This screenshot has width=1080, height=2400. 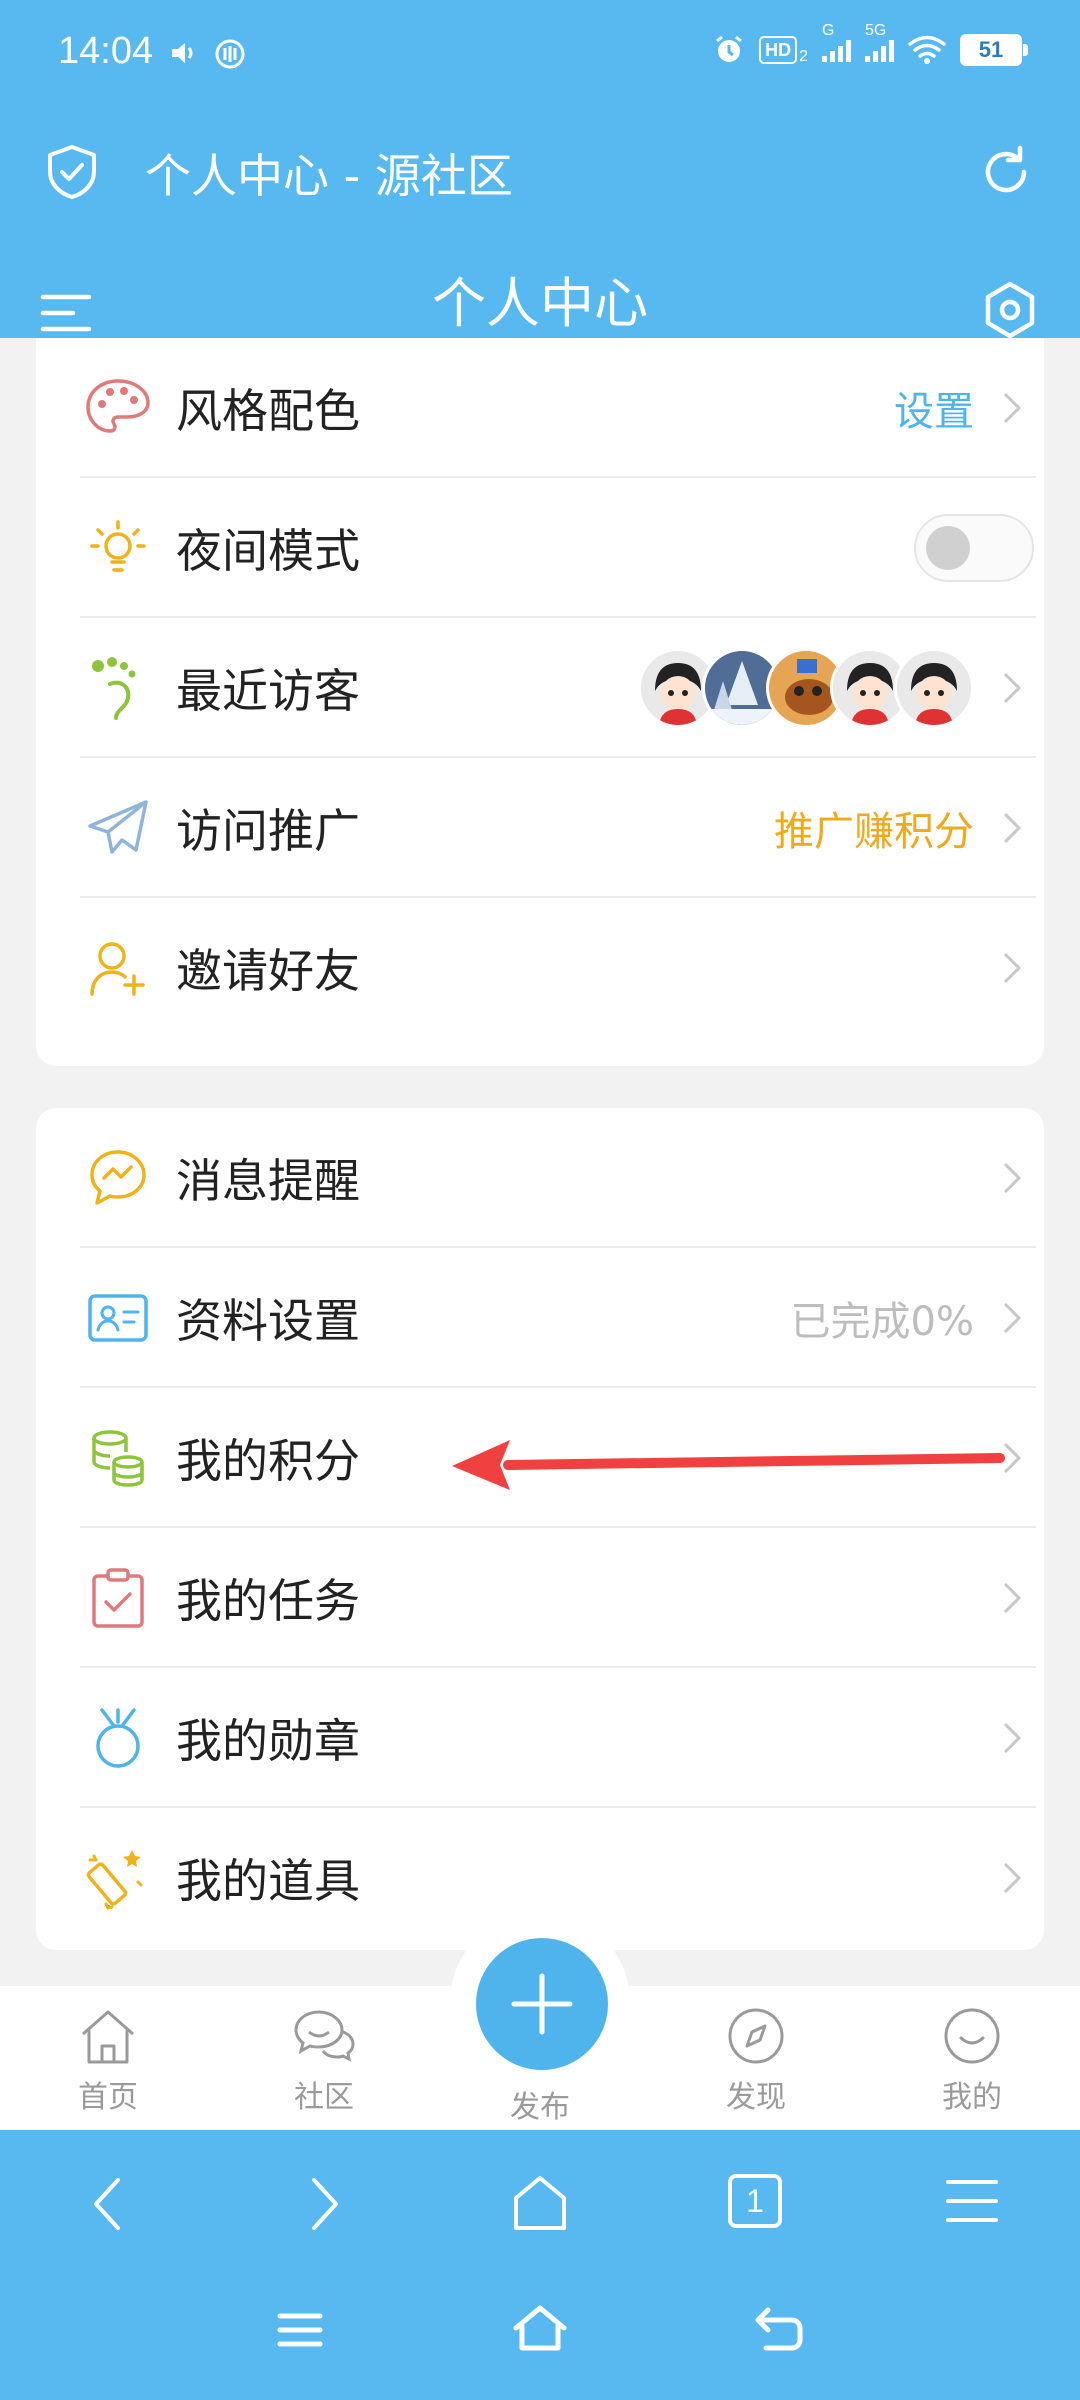 I want to click on palette-icon, so click(x=118, y=408).